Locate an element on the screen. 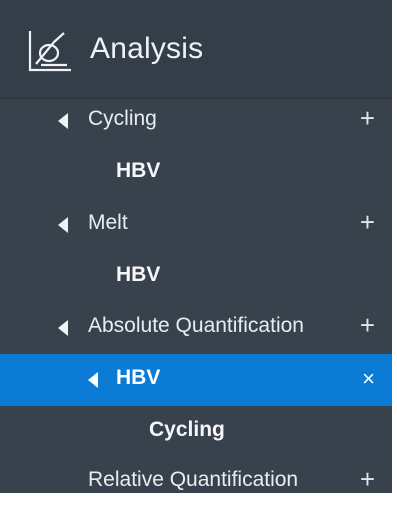 This screenshot has width=397, height=508. tree-item-absolute-hbv-cycling: Cycling is located at coordinates (196, 432).